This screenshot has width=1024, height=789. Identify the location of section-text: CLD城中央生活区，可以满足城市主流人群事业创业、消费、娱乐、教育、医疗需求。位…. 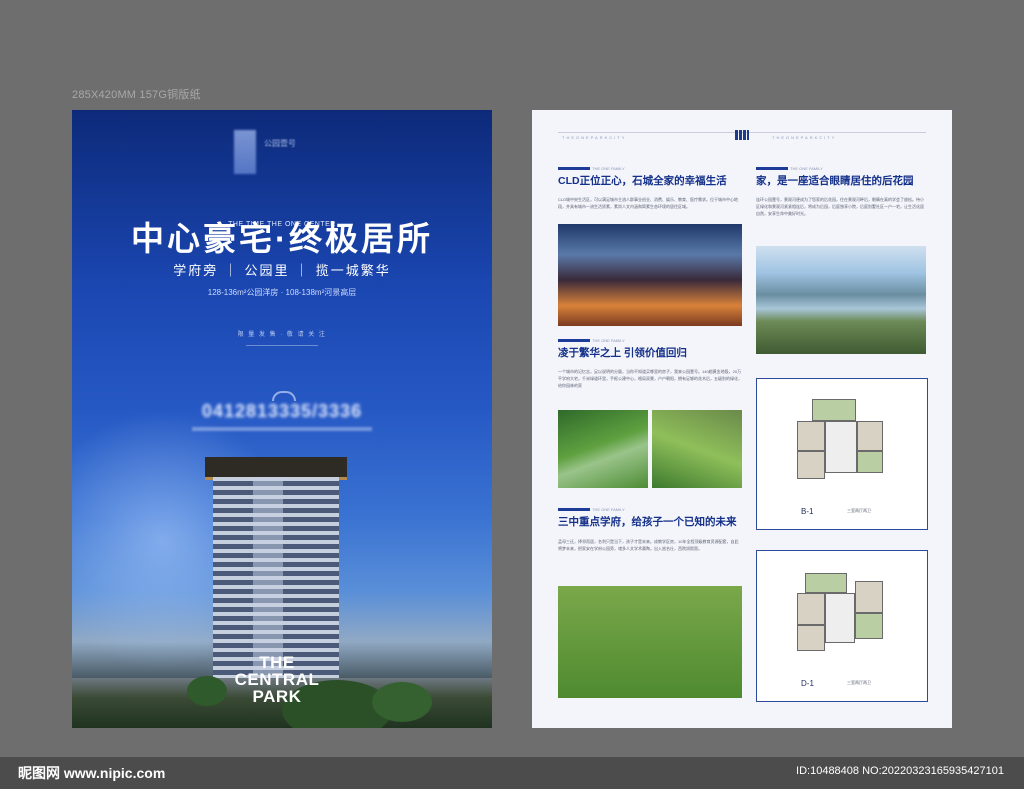
(648, 203).